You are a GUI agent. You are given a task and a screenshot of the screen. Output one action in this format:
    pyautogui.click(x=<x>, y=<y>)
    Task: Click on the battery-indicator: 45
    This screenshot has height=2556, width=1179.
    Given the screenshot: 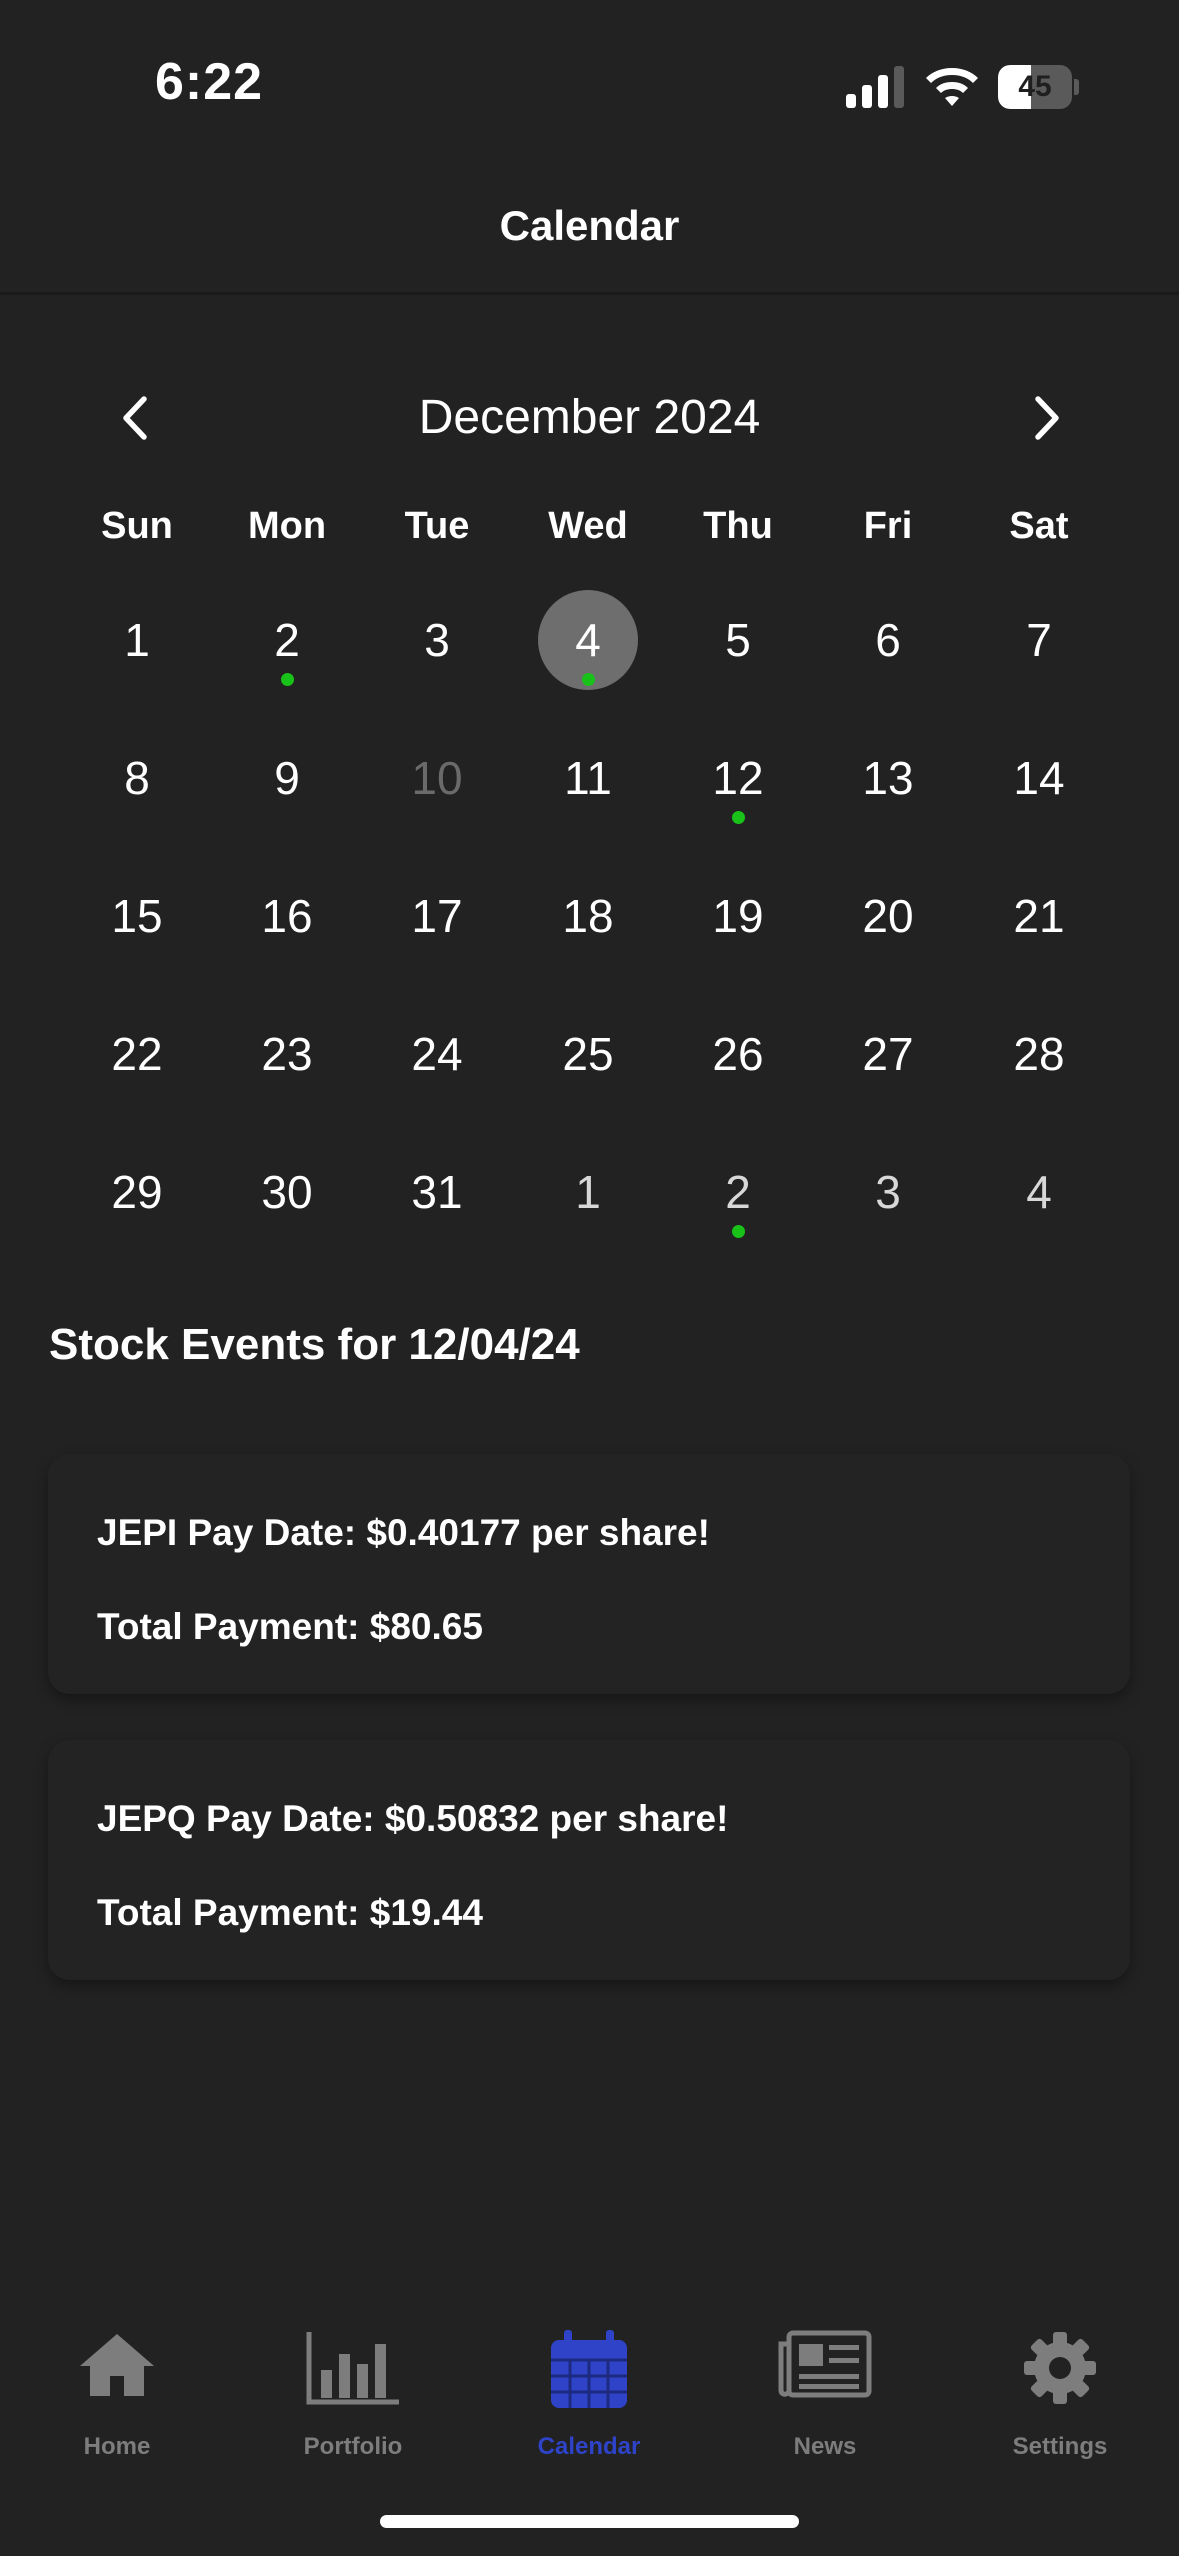 What is the action you would take?
    pyautogui.click(x=1039, y=87)
    